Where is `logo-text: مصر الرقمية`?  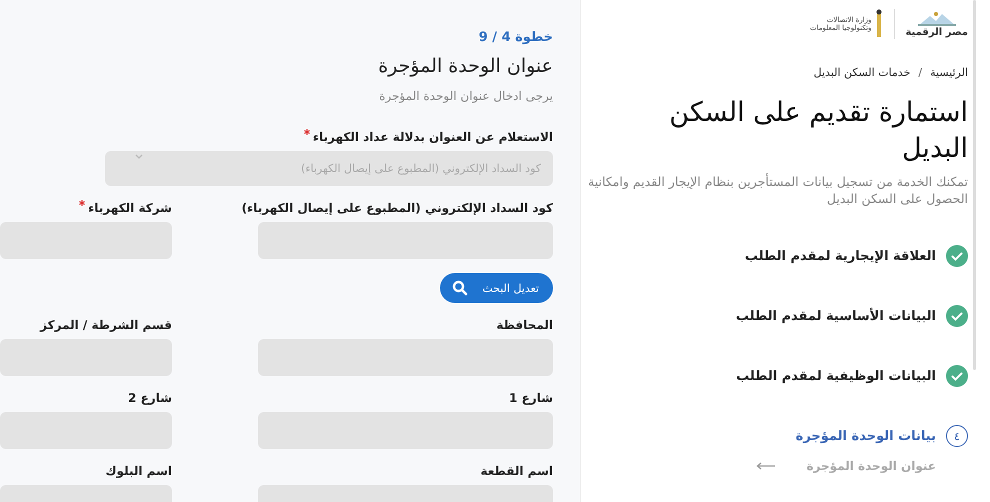 logo-text: مصر الرقمية is located at coordinates (936, 32).